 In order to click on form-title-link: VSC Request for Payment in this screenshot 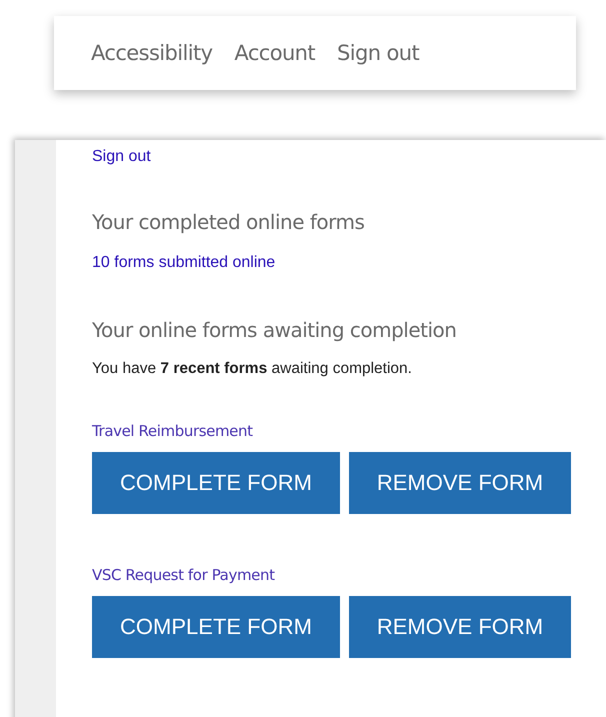, I will do `click(331, 575)`.